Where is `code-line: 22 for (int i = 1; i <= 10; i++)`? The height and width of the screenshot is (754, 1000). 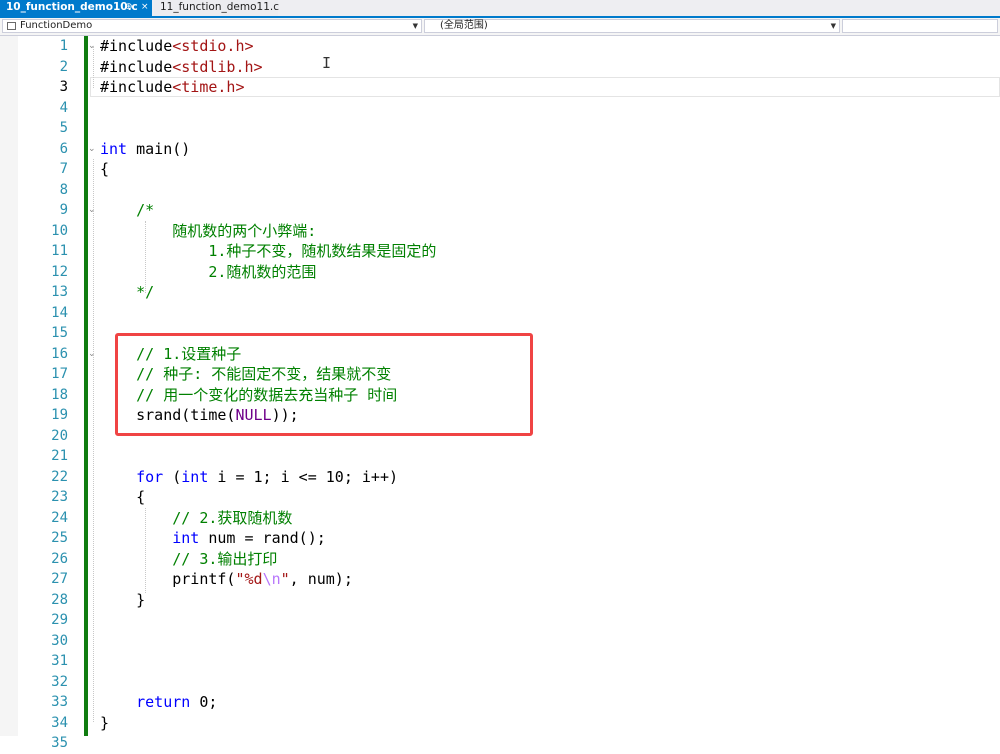 code-line: 22 for (int i = 1; i <= 10; i++) is located at coordinates (500, 477).